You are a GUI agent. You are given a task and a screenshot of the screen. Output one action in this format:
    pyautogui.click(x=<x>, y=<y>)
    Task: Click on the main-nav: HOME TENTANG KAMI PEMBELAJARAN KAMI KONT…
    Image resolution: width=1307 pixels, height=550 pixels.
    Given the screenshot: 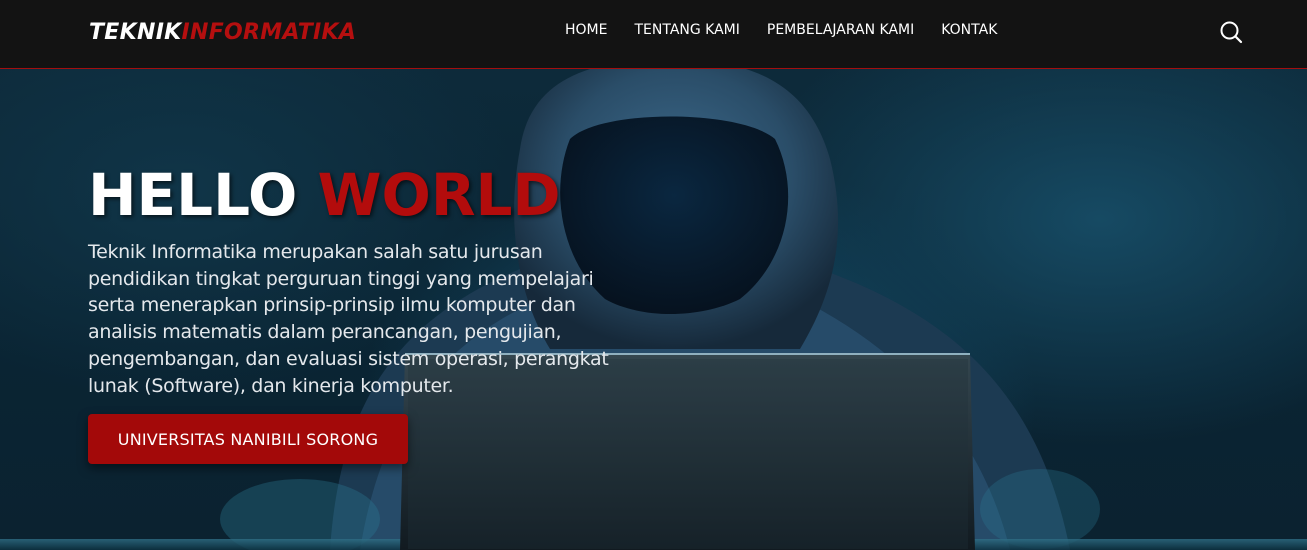 What is the action you would take?
    pyautogui.click(x=794, y=30)
    